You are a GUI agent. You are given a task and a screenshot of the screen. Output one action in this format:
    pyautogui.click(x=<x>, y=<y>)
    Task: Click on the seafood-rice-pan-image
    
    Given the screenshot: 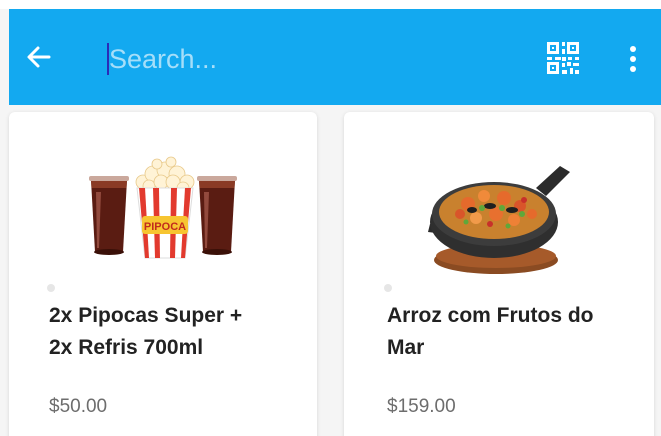 What is the action you would take?
    pyautogui.click(x=499, y=220)
    